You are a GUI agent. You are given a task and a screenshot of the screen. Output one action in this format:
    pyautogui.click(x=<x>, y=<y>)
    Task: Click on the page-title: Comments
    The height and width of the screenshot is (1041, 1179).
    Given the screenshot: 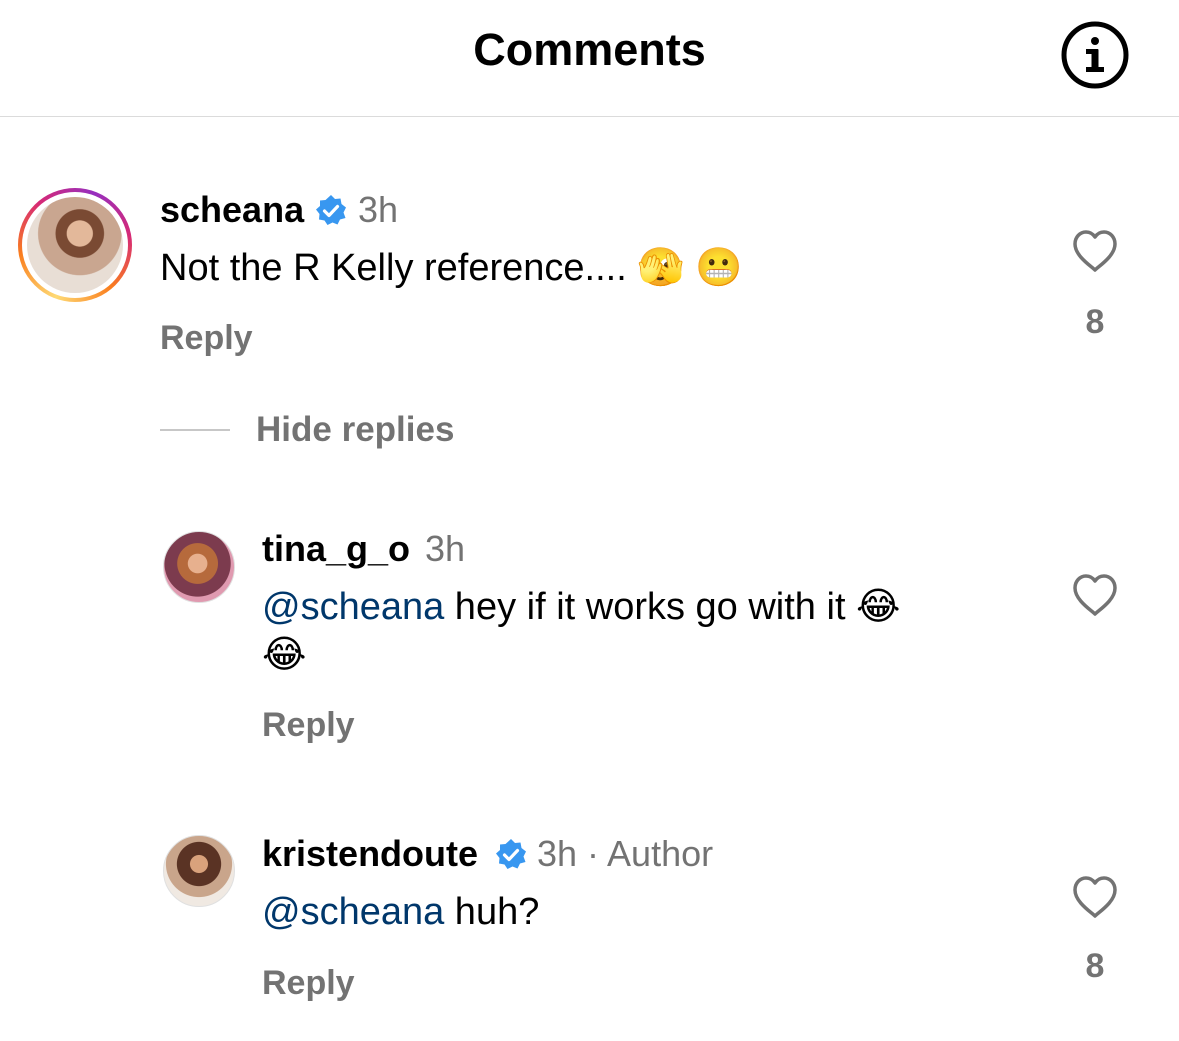 What is the action you would take?
    pyautogui.click(x=589, y=49)
    